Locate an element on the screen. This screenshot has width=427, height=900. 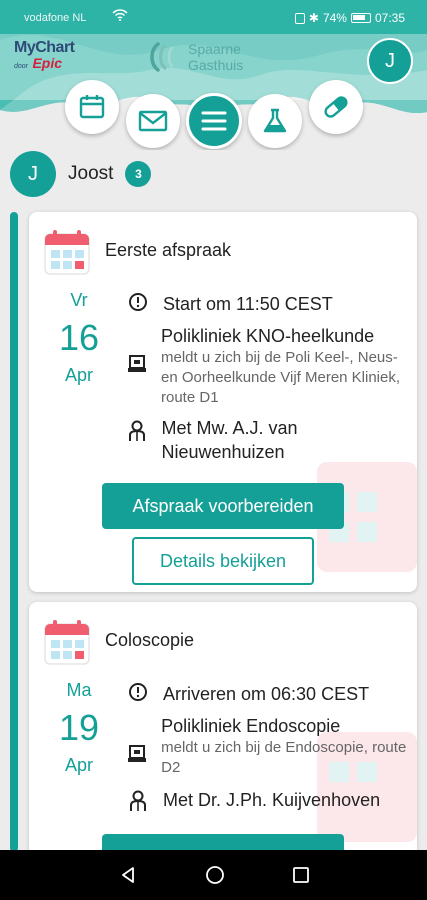
appointment-date: Vr 16 Apr is located at coordinates (79, 338).